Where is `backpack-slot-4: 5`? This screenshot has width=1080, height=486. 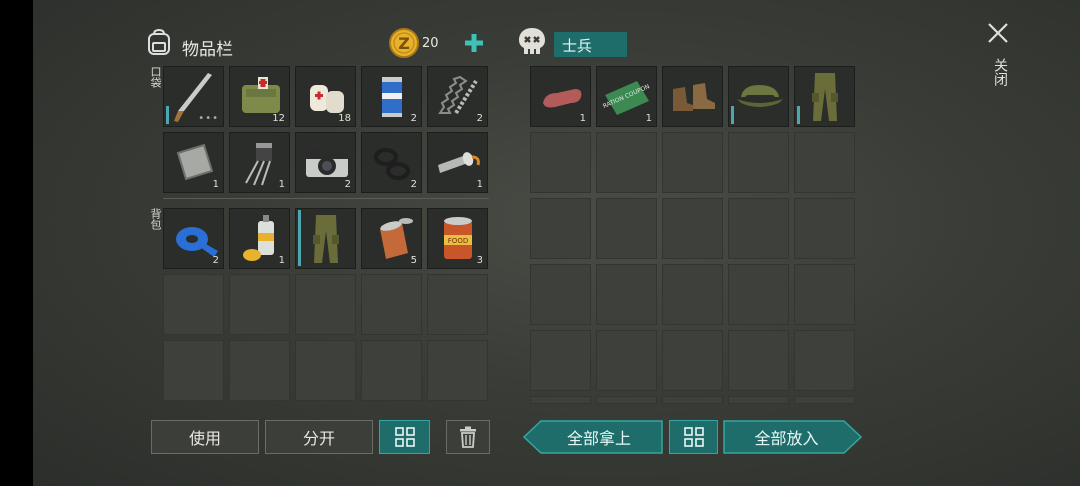
backpack-slot-4: 5 is located at coordinates (391, 238).